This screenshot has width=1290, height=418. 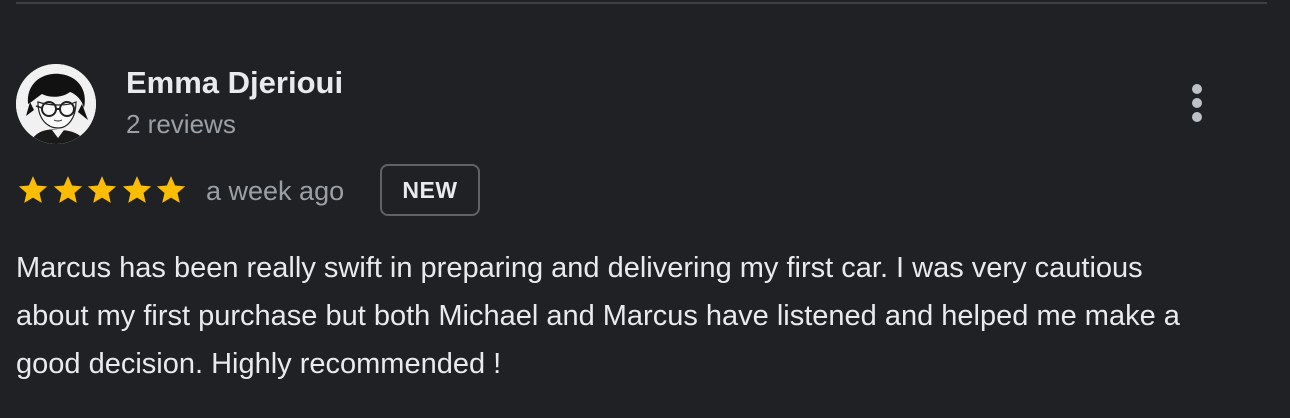 I want to click on reviewer-name: Emma Djerioui, so click(x=234, y=83).